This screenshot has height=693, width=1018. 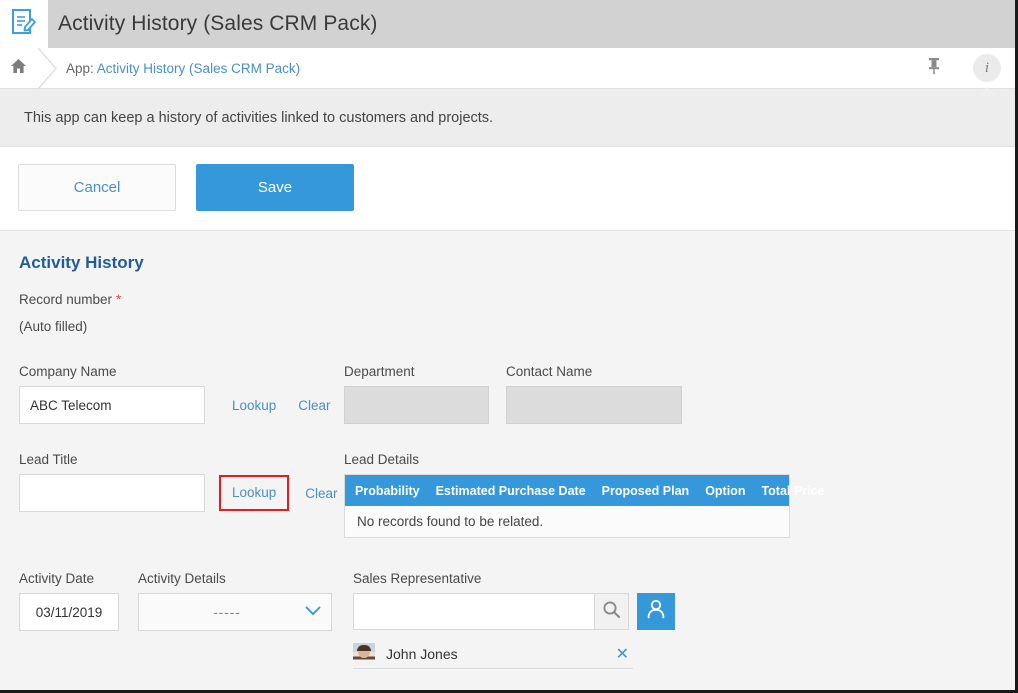 I want to click on record-number-value-row: (Auto filled), so click(x=43, y=326).